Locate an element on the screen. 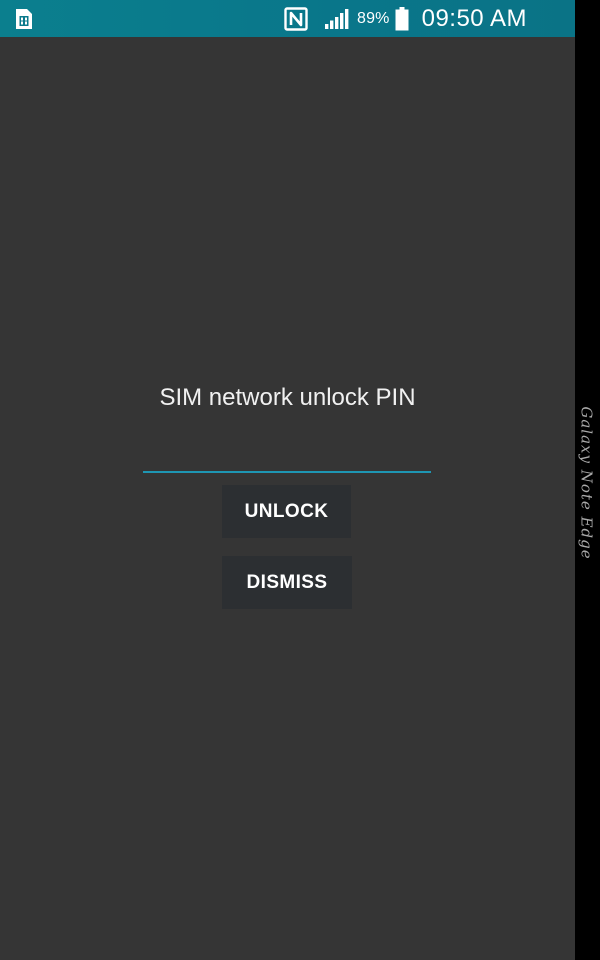 The height and width of the screenshot is (960, 600). dismiss-button: DISMISS is located at coordinates (287, 582).